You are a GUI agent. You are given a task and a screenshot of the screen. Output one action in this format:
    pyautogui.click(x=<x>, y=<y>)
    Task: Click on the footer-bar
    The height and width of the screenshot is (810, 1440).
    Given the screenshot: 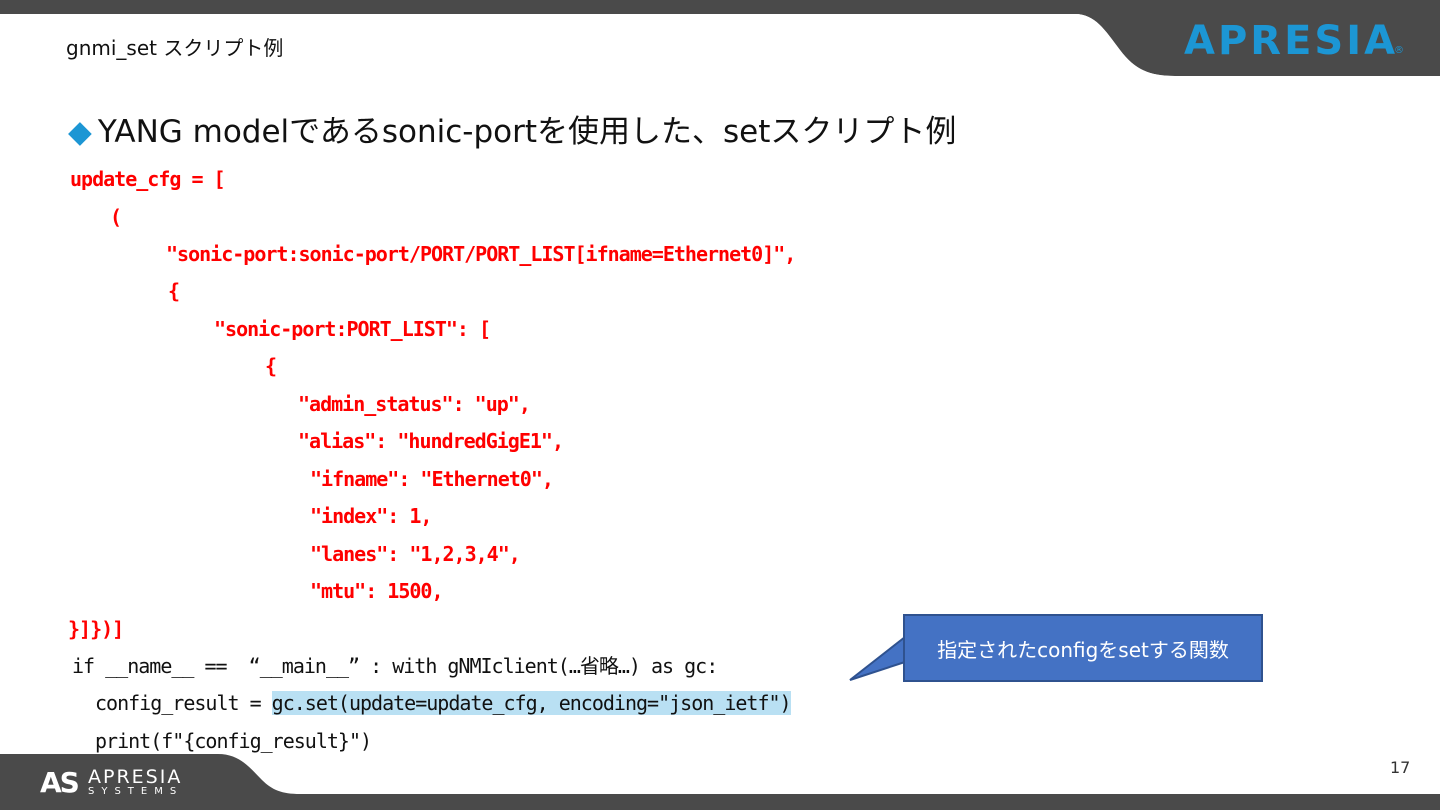 What is the action you would take?
    pyautogui.click(x=720, y=802)
    